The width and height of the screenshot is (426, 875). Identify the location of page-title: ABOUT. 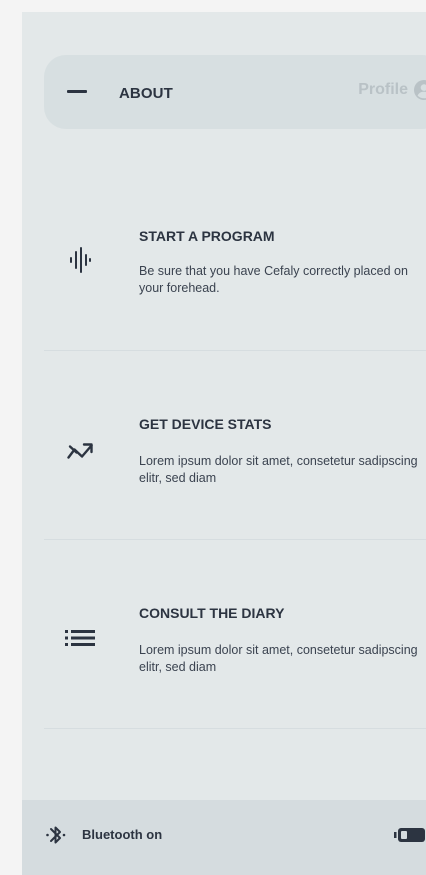
(146, 93).